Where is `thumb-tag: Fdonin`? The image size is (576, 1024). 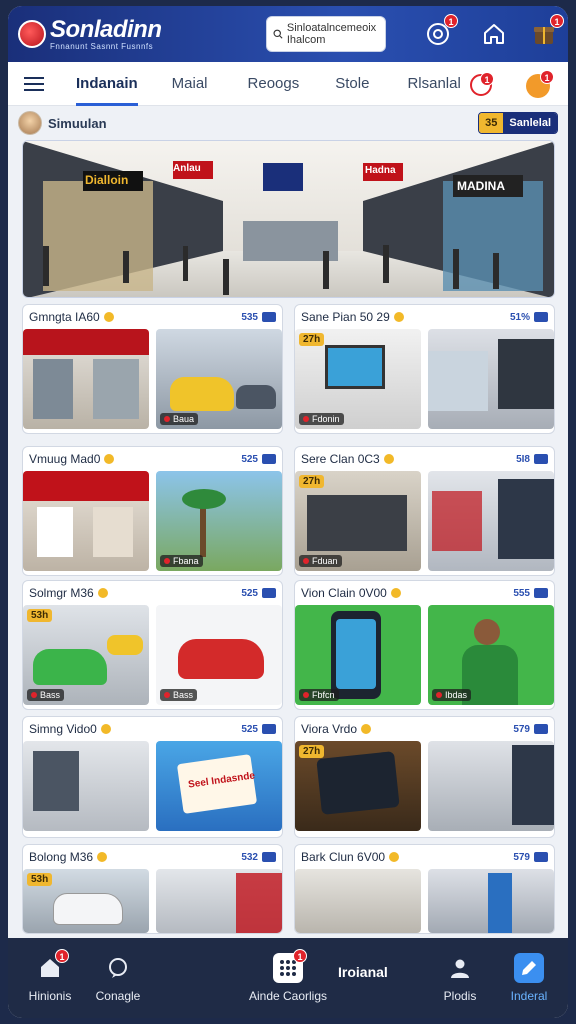 thumb-tag: Fdonin is located at coordinates (326, 419).